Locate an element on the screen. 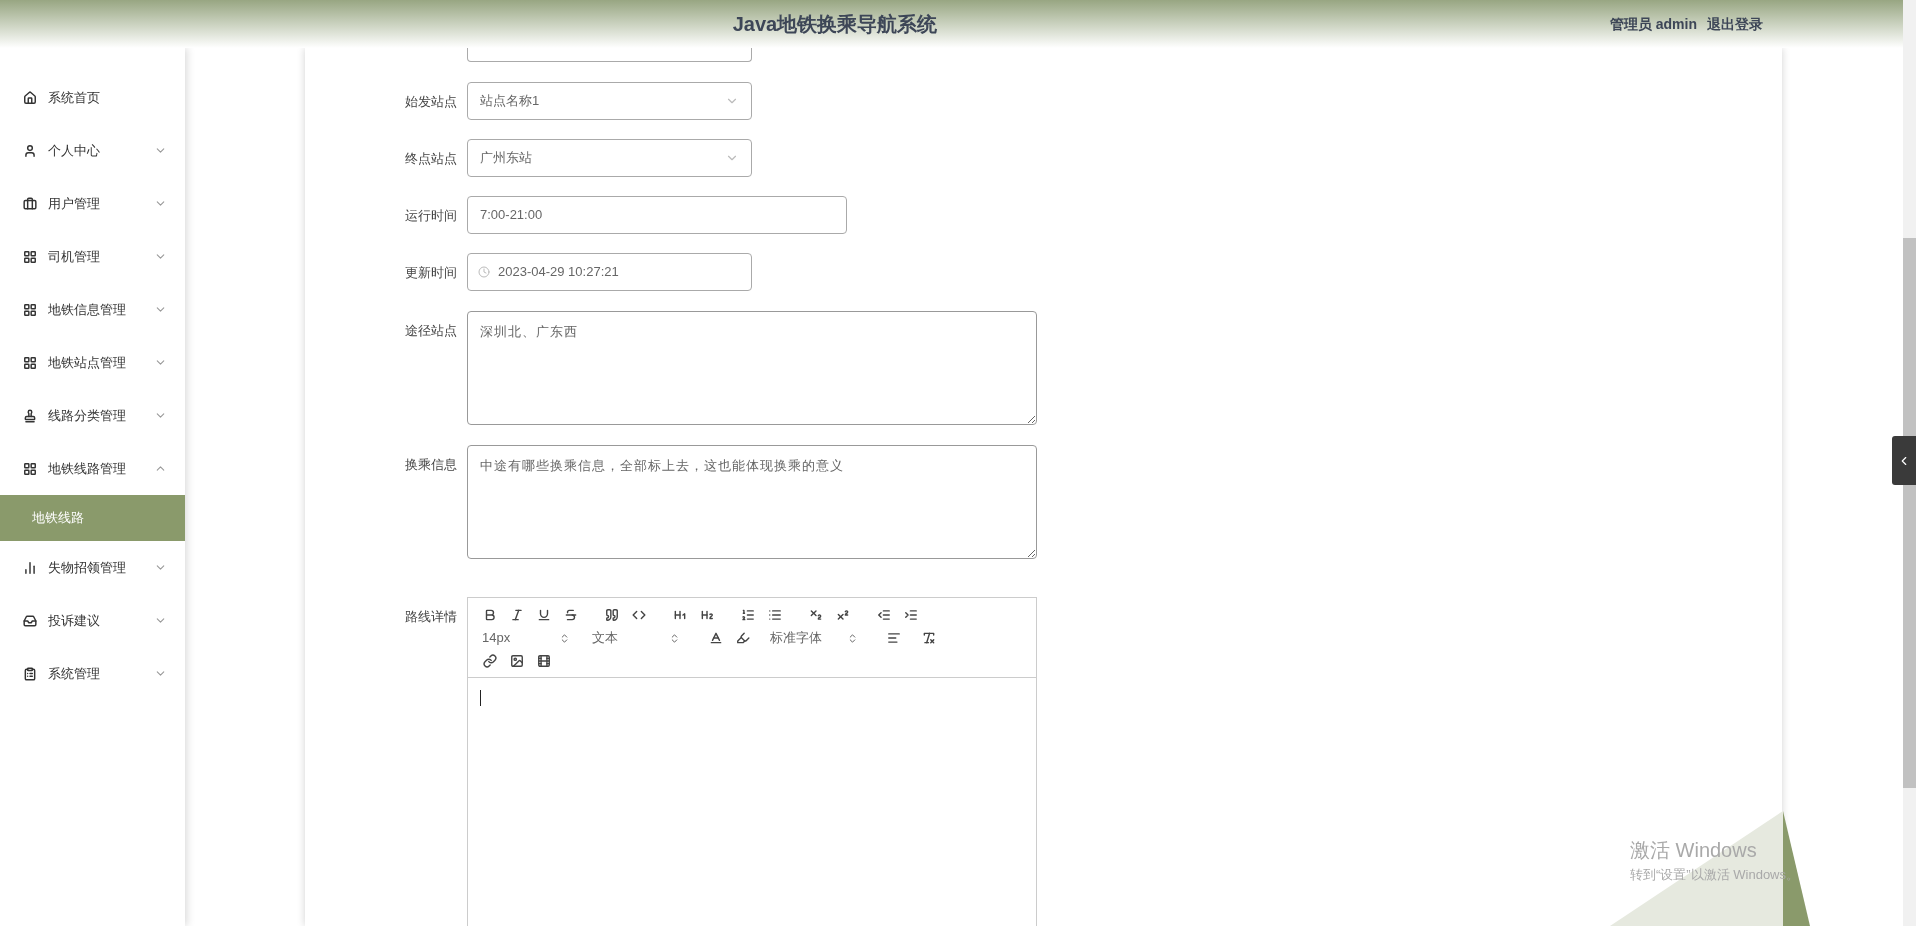 The width and height of the screenshot is (1916, 926). strikethrough-icon is located at coordinates (570, 615).